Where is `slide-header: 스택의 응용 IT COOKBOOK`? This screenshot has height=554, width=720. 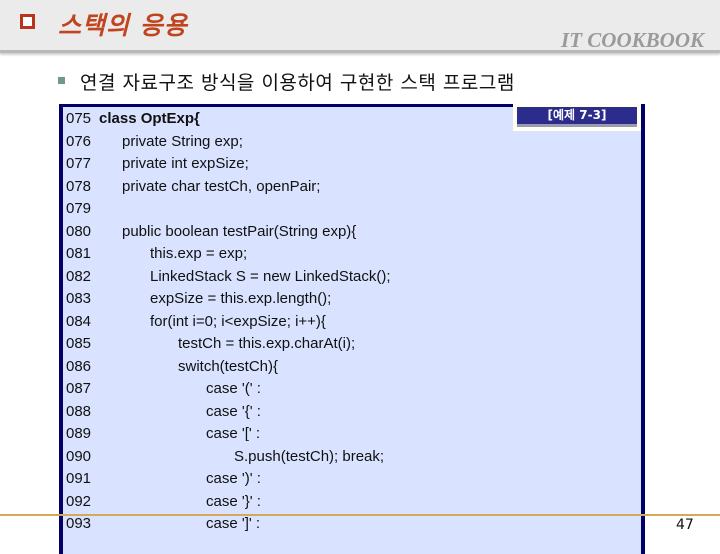
slide-header: 스택의 응용 IT COOKBOOK is located at coordinates (360, 26).